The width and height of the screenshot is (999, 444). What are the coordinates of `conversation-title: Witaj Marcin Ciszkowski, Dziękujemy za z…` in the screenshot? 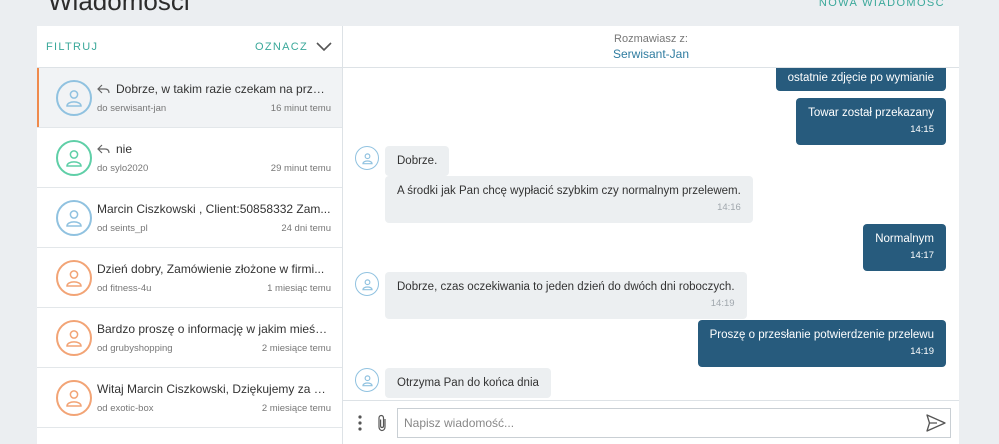 It's located at (214, 389).